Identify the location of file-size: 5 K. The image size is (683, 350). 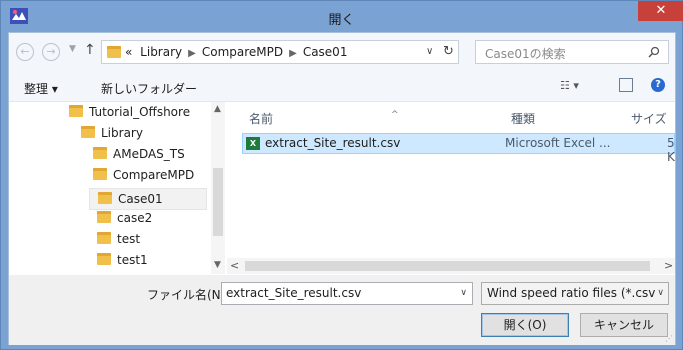
(671, 150).